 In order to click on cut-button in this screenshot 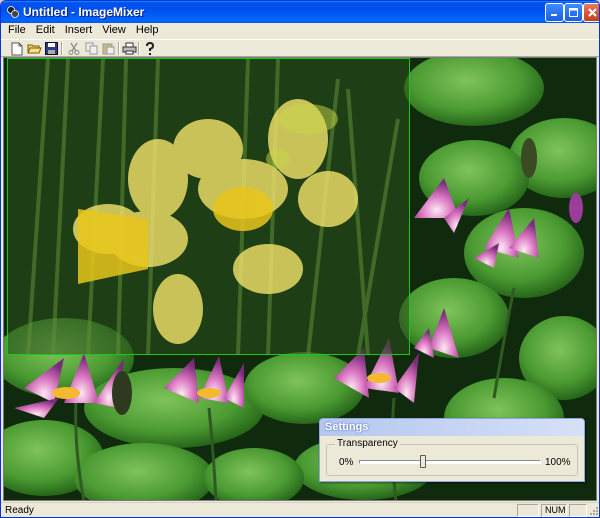, I will do `click(74, 48)`.